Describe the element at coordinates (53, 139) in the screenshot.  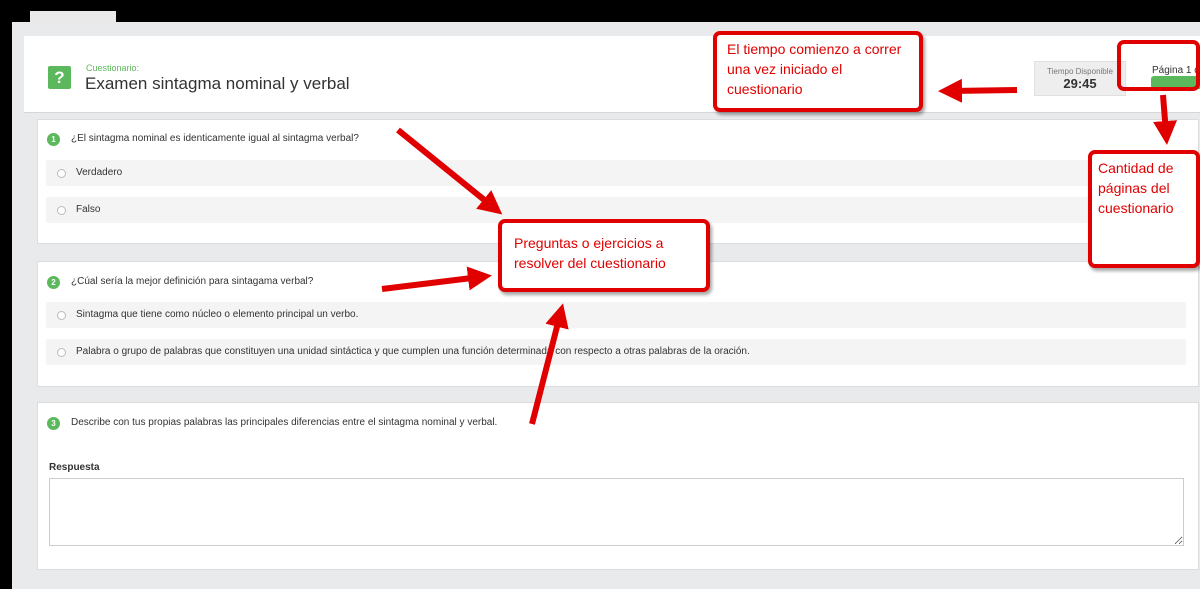
I see `question-number-badge: 1` at that location.